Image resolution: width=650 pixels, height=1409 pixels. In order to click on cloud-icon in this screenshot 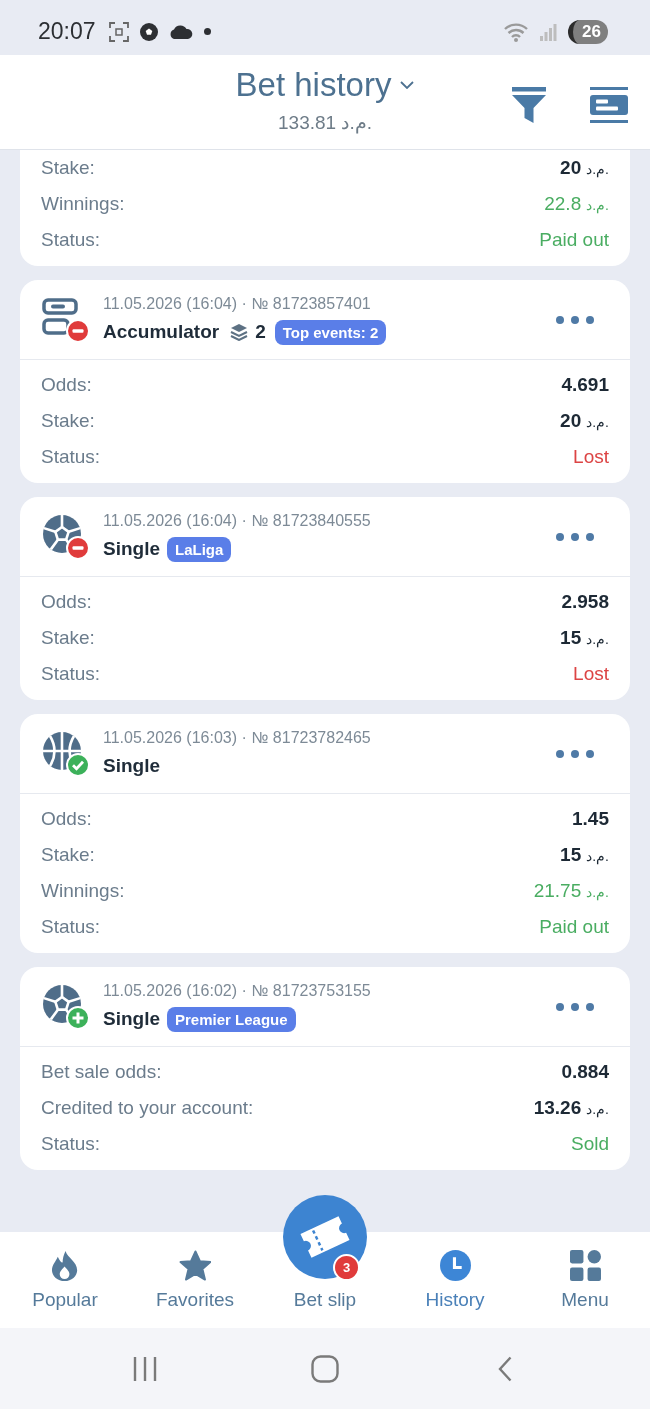, I will do `click(180, 31)`.